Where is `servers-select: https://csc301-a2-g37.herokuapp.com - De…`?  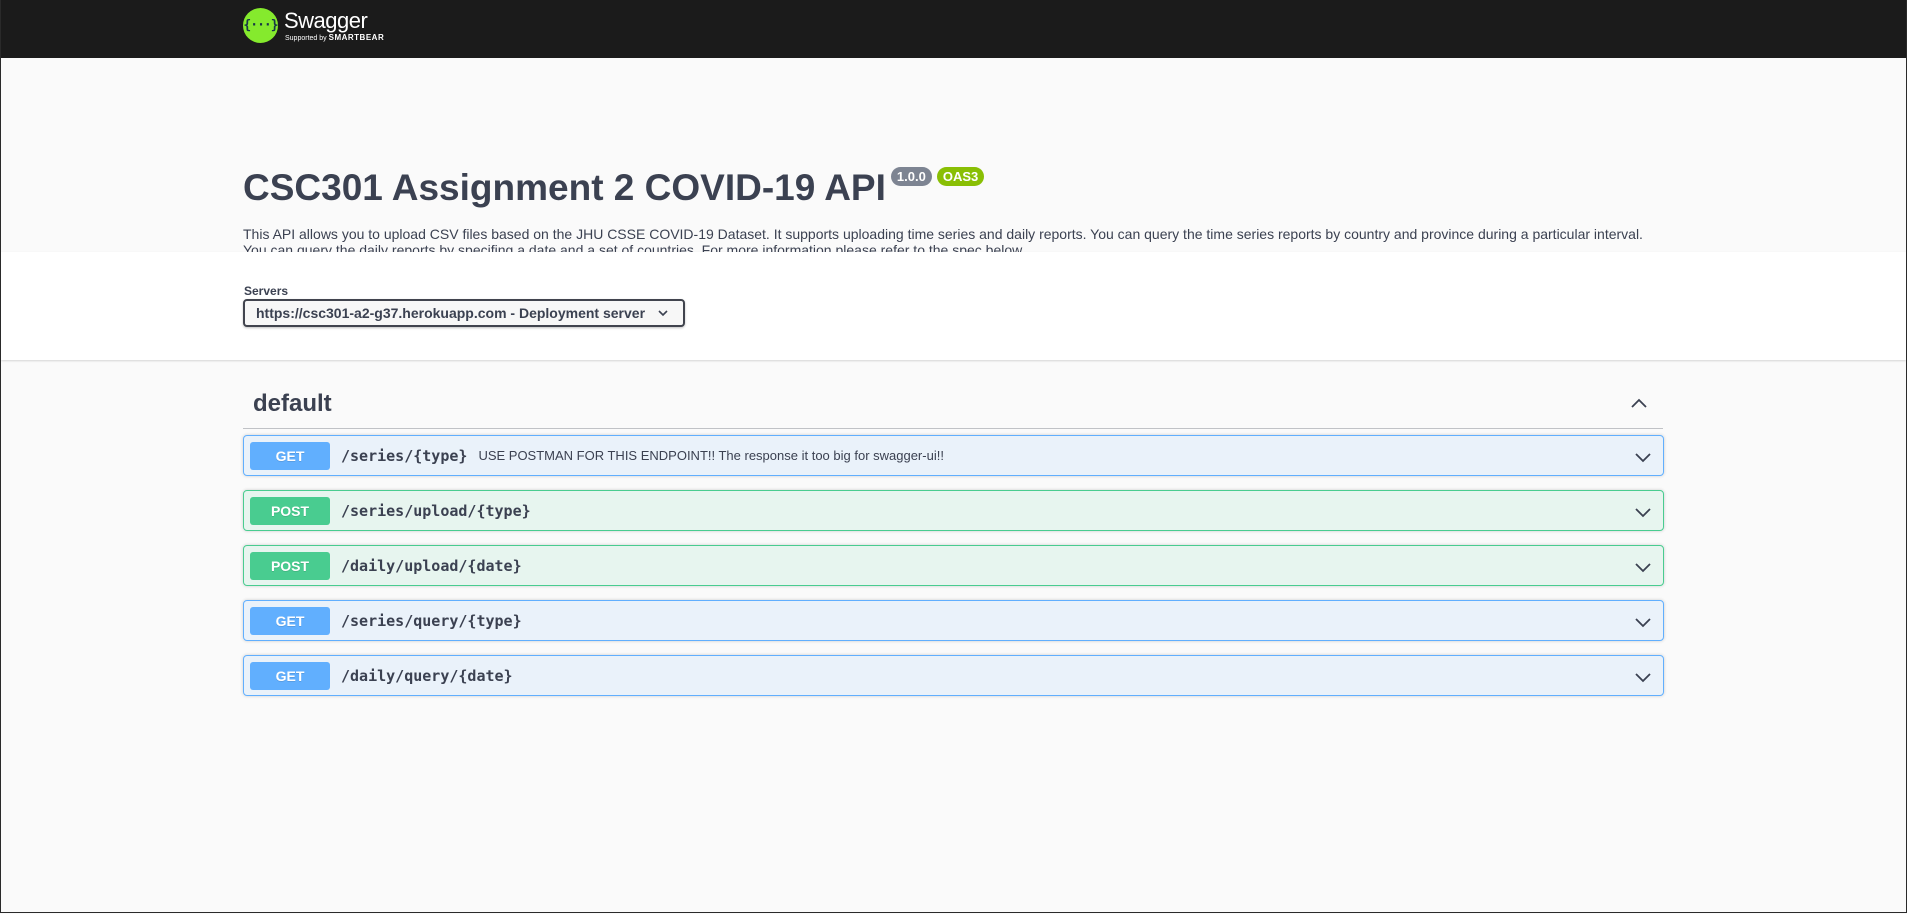
servers-select: https://csc301-a2-g37.herokuapp.com - De… is located at coordinates (464, 313).